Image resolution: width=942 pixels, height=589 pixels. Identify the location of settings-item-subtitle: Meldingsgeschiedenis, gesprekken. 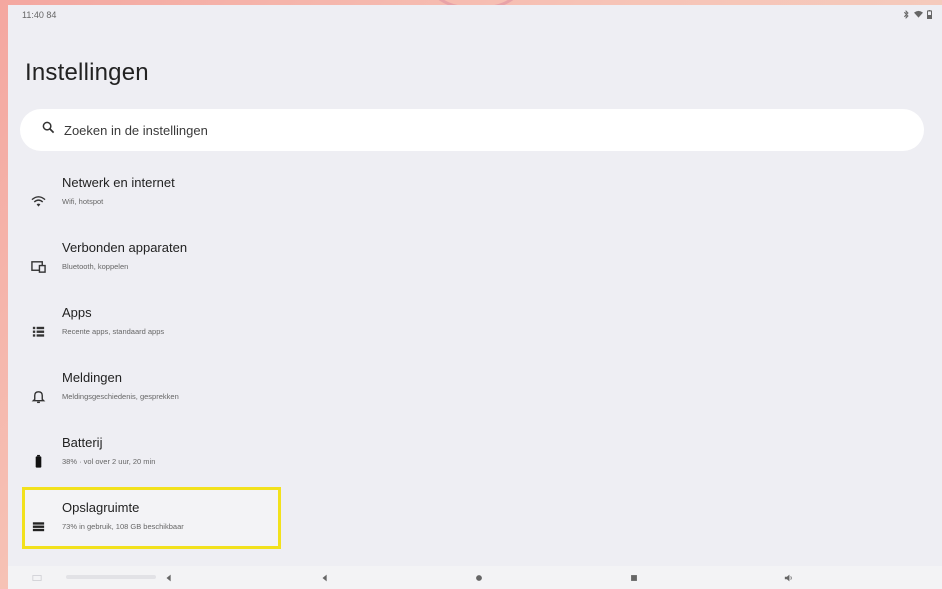
(120, 396).